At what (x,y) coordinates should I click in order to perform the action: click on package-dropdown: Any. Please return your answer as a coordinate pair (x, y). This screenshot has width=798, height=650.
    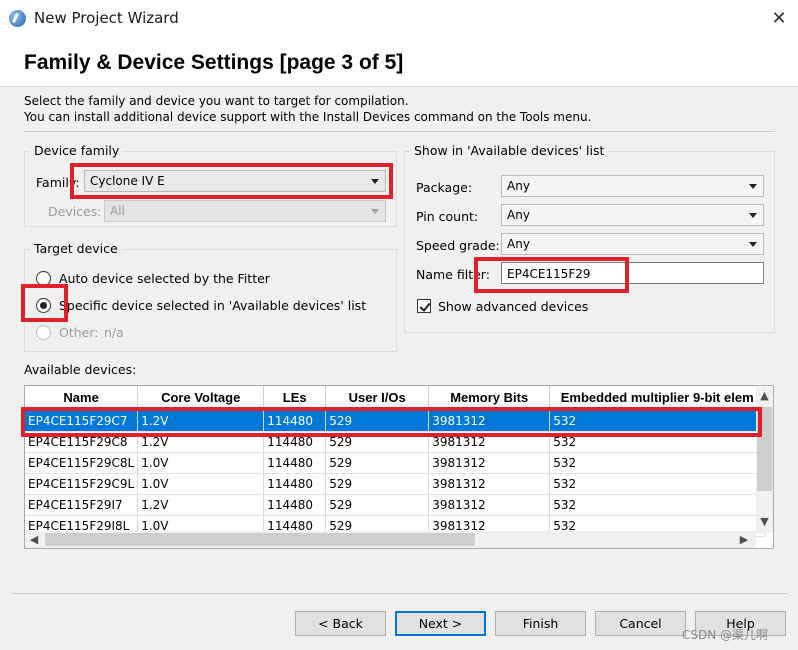
    Looking at the image, I should click on (632, 186).